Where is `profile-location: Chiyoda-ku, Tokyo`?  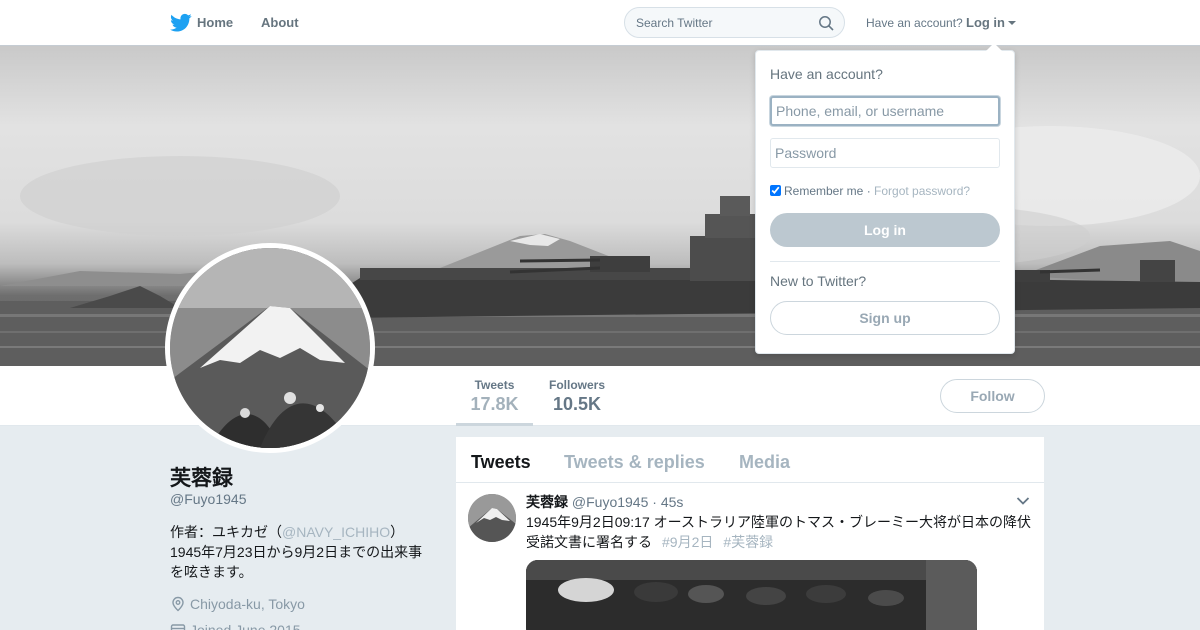 profile-location: Chiyoda-ku, Tokyo is located at coordinates (237, 604).